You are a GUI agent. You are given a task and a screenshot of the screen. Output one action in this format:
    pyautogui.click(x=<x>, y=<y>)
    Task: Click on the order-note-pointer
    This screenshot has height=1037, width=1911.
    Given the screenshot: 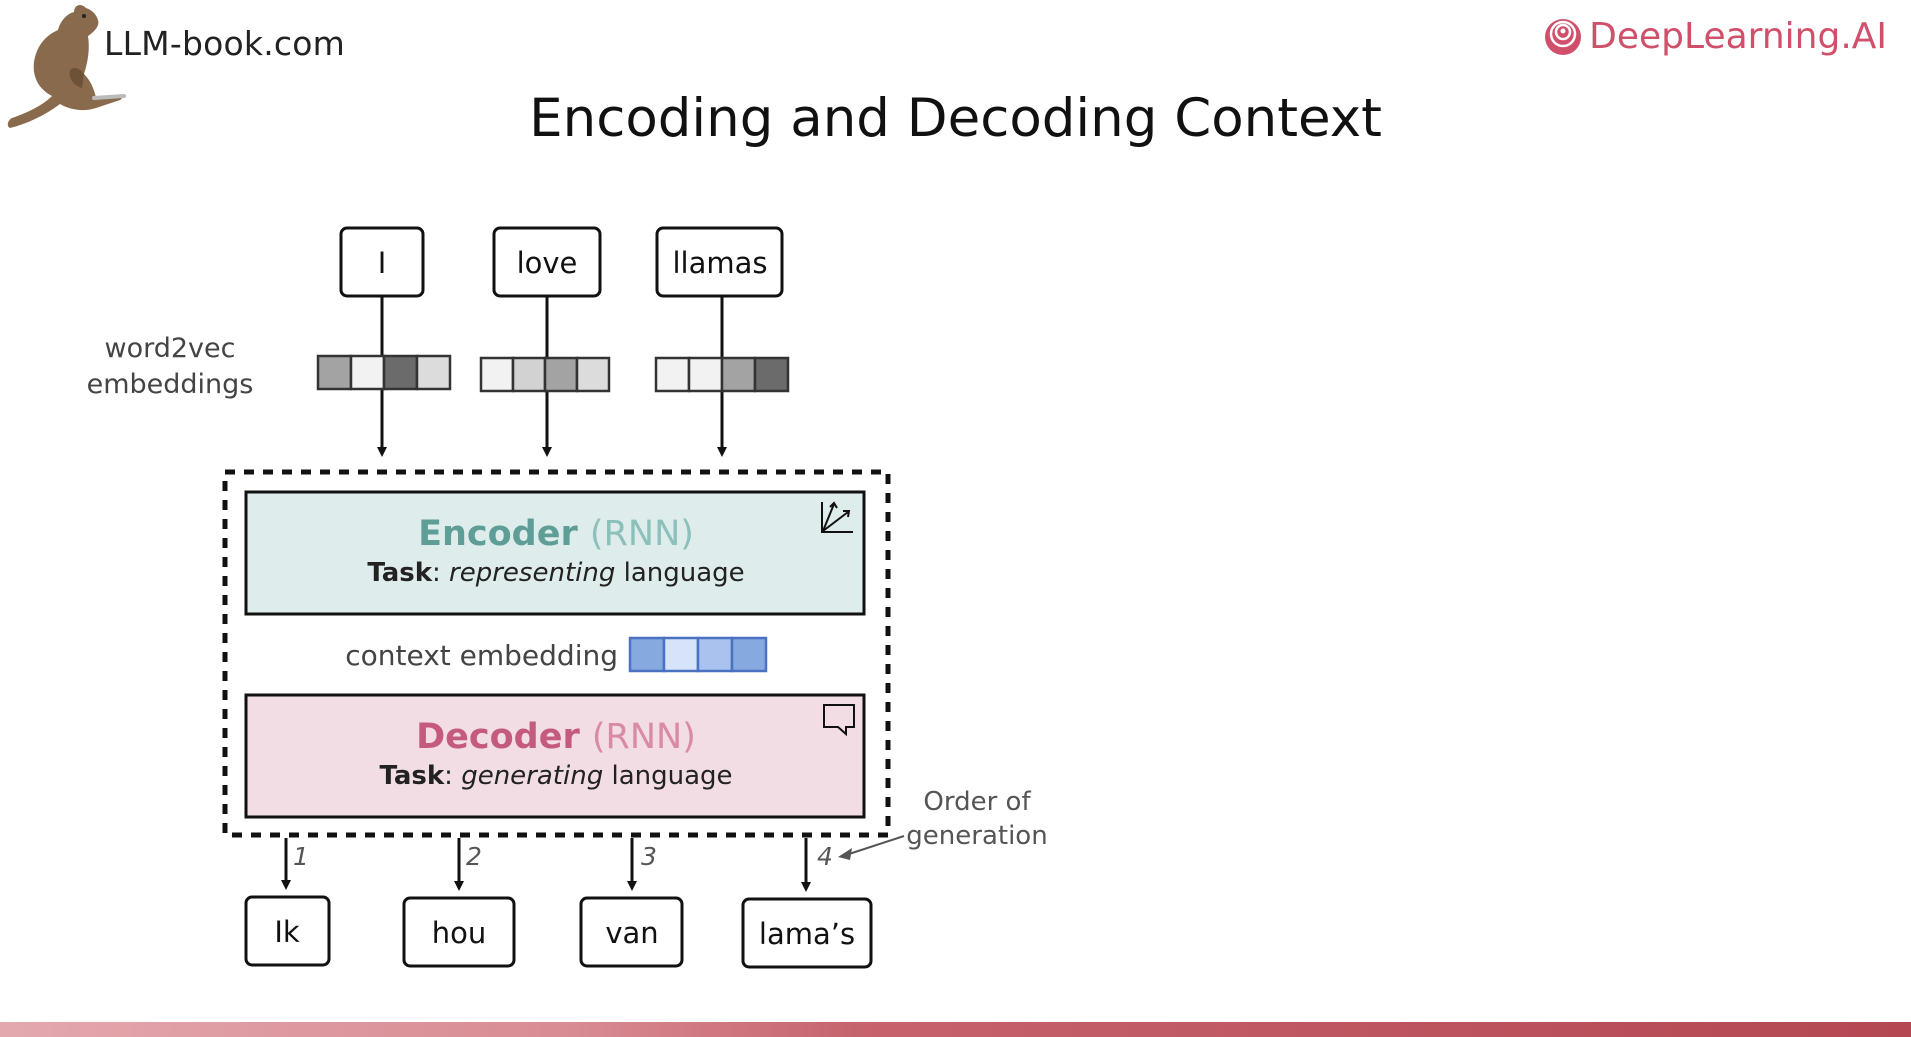 What is the action you would take?
    pyautogui.click(x=875, y=845)
    